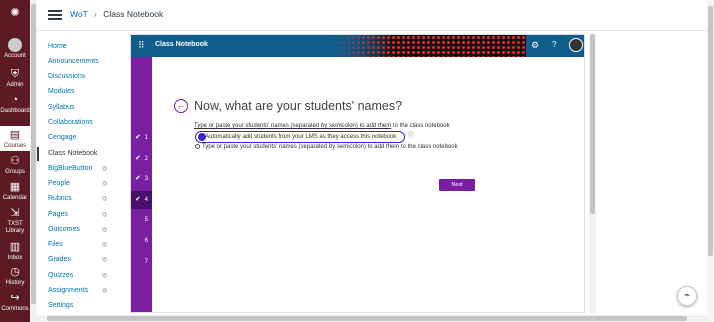 The height and width of the screenshot is (322, 714). What do you see at coordinates (15, 135) in the screenshot?
I see `book-icon: ▤` at bounding box center [15, 135].